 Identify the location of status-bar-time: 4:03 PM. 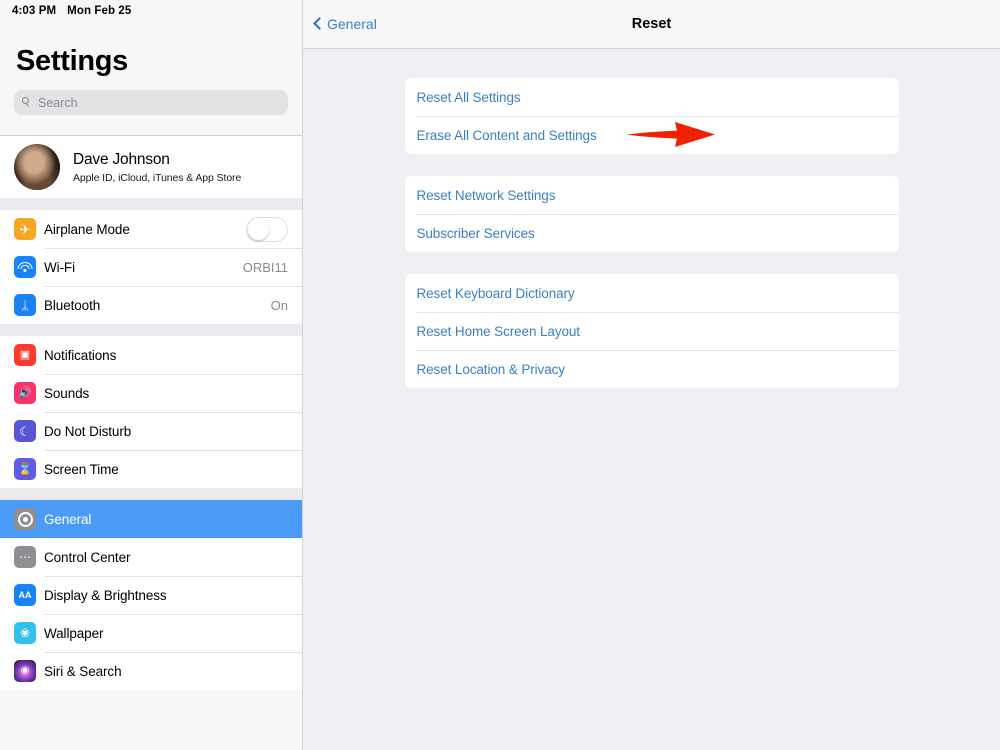
(34, 11).